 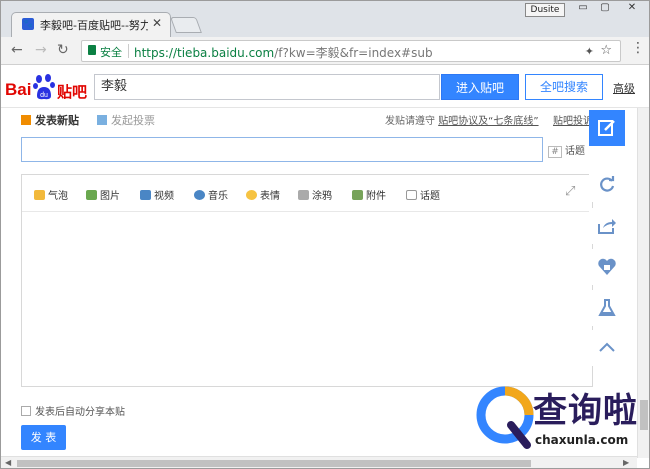 What do you see at coordinates (410, 121) in the screenshot?
I see `rule-prefix: 发贴请遵守` at bounding box center [410, 121].